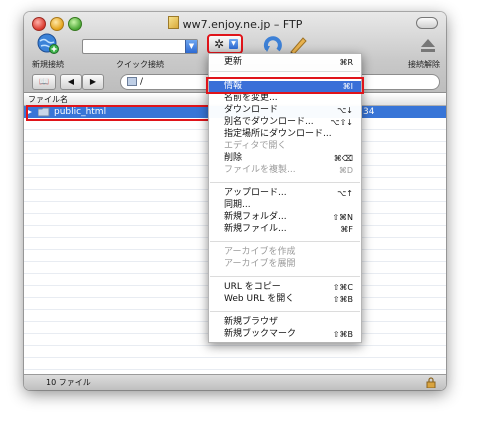  Describe the element at coordinates (427, 23) in the screenshot. I see `toolbar-toggle-button` at that location.